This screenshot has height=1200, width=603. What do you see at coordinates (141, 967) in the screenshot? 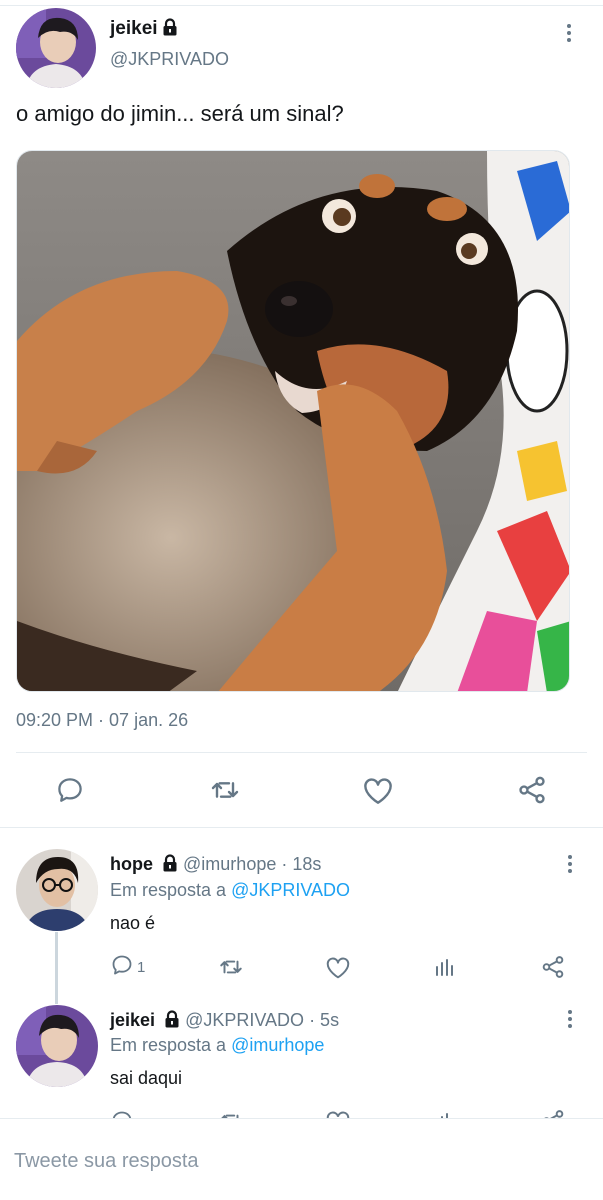
I see `reply-count: 1` at bounding box center [141, 967].